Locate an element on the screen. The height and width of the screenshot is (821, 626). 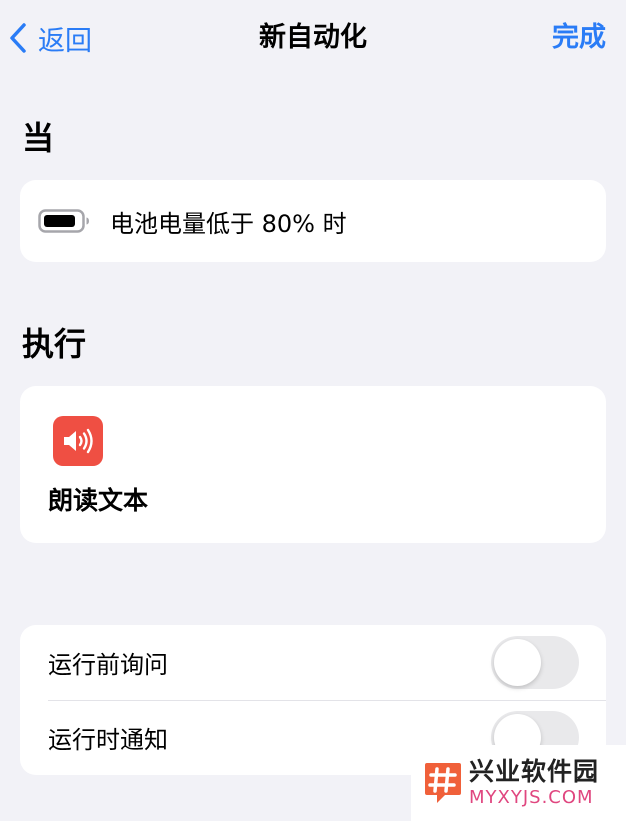
watermark: 兴业软件园 MYXYJS.COM is located at coordinates (518, 783).